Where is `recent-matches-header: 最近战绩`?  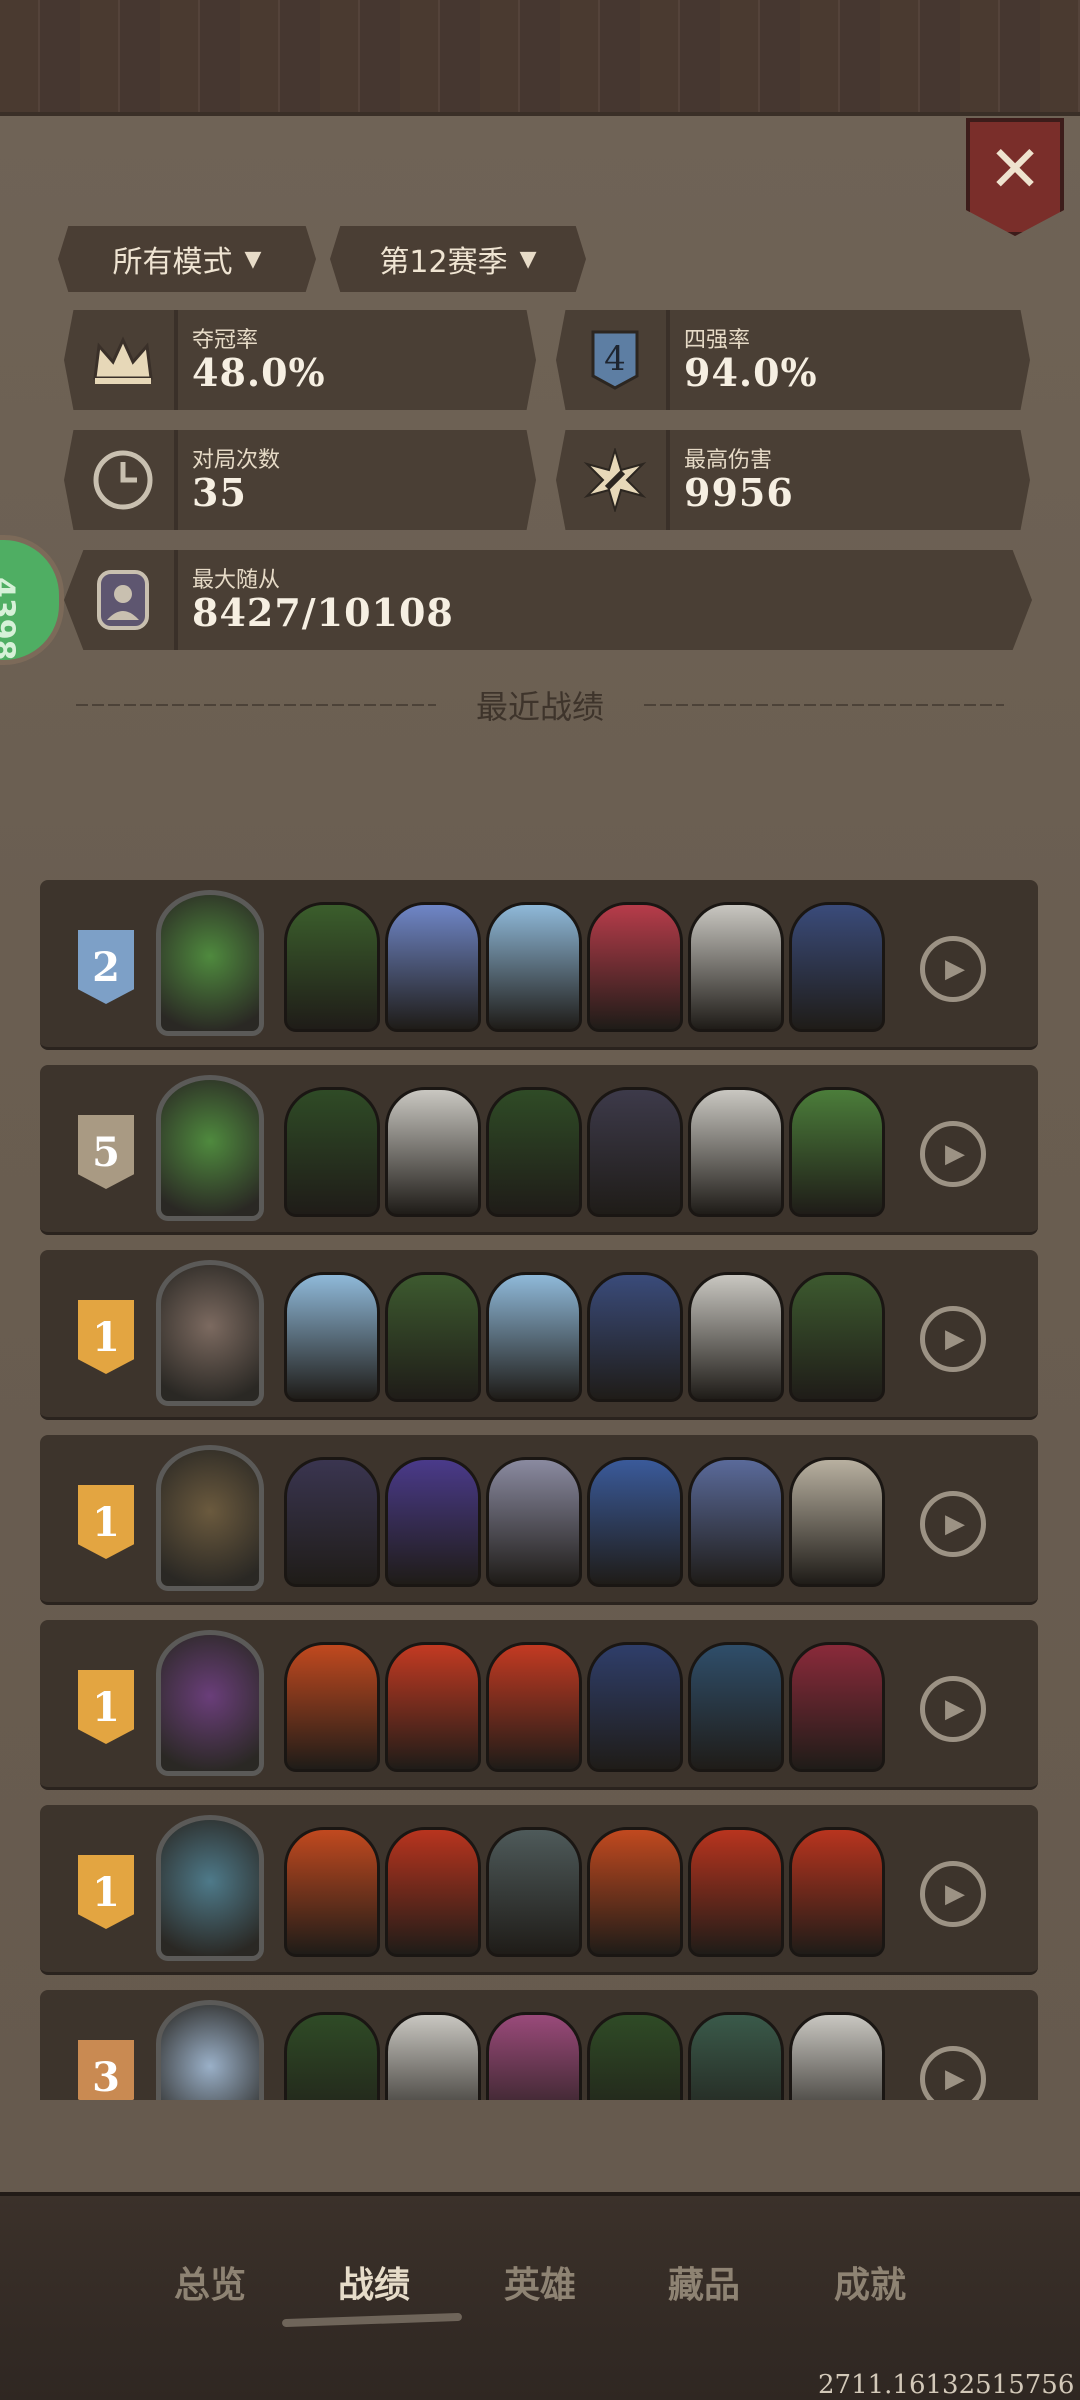
recent-matches-header: 最近战绩 is located at coordinates (540, 705).